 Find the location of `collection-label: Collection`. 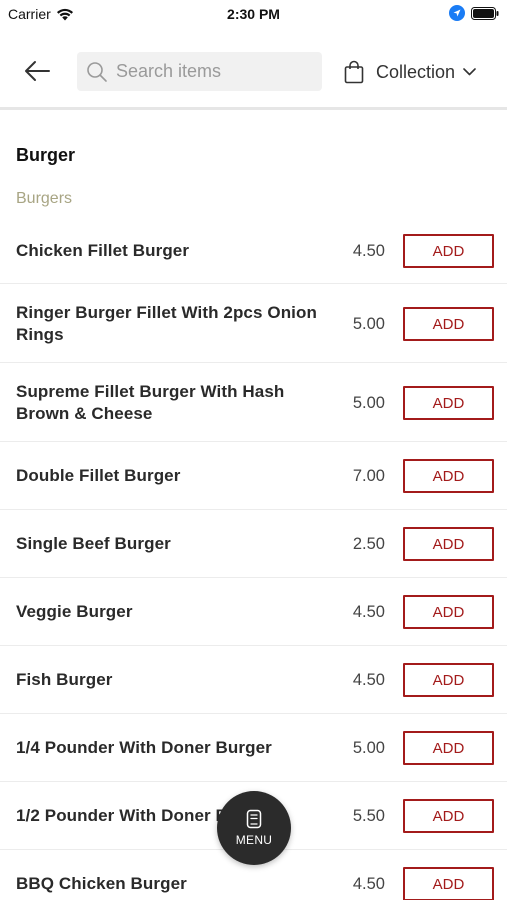

collection-label: Collection is located at coordinates (416, 71).